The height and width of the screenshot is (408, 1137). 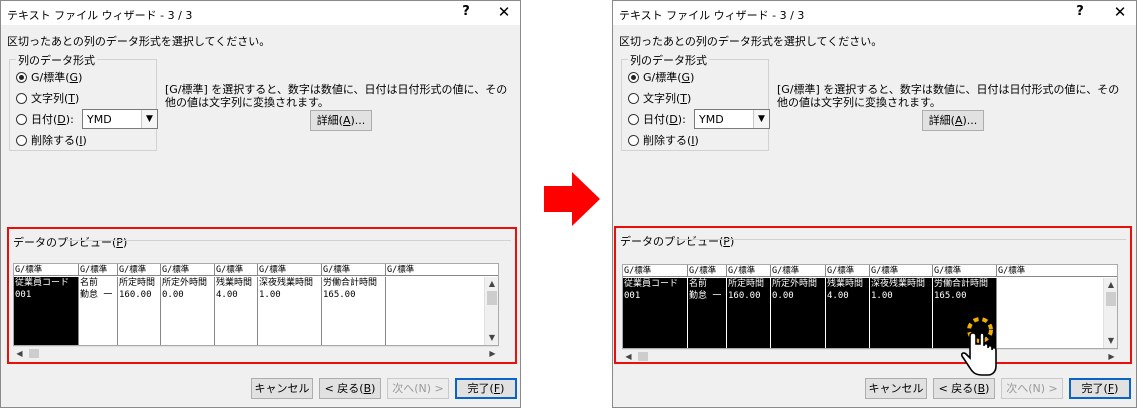 I want to click on radio-skip-label: 削除する(I), so click(x=59, y=140).